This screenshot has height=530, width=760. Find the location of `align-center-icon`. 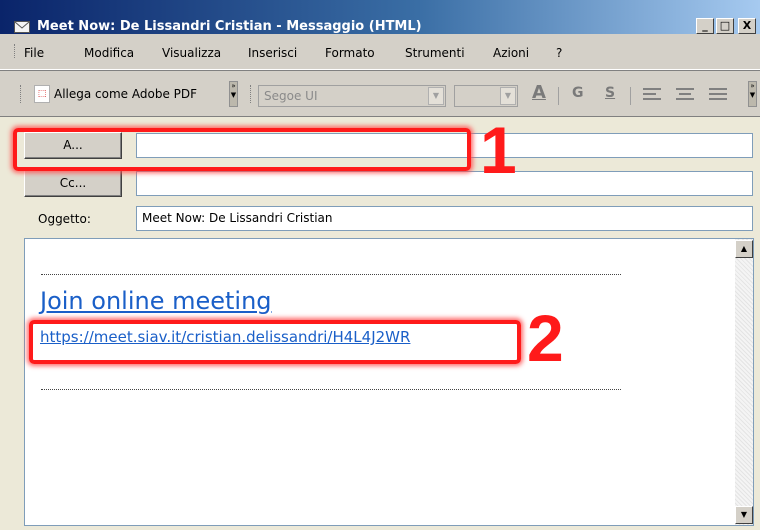

align-center-icon is located at coordinates (685, 95).